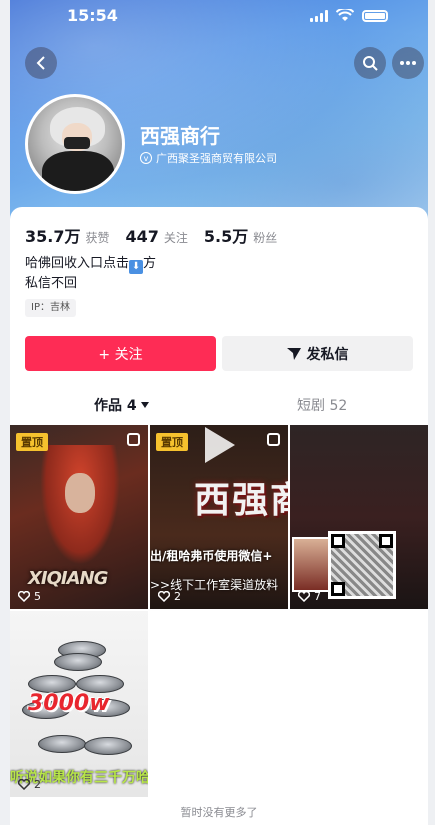 This screenshot has width=435, height=825. I want to click on chevron-left-icon, so click(40, 63).